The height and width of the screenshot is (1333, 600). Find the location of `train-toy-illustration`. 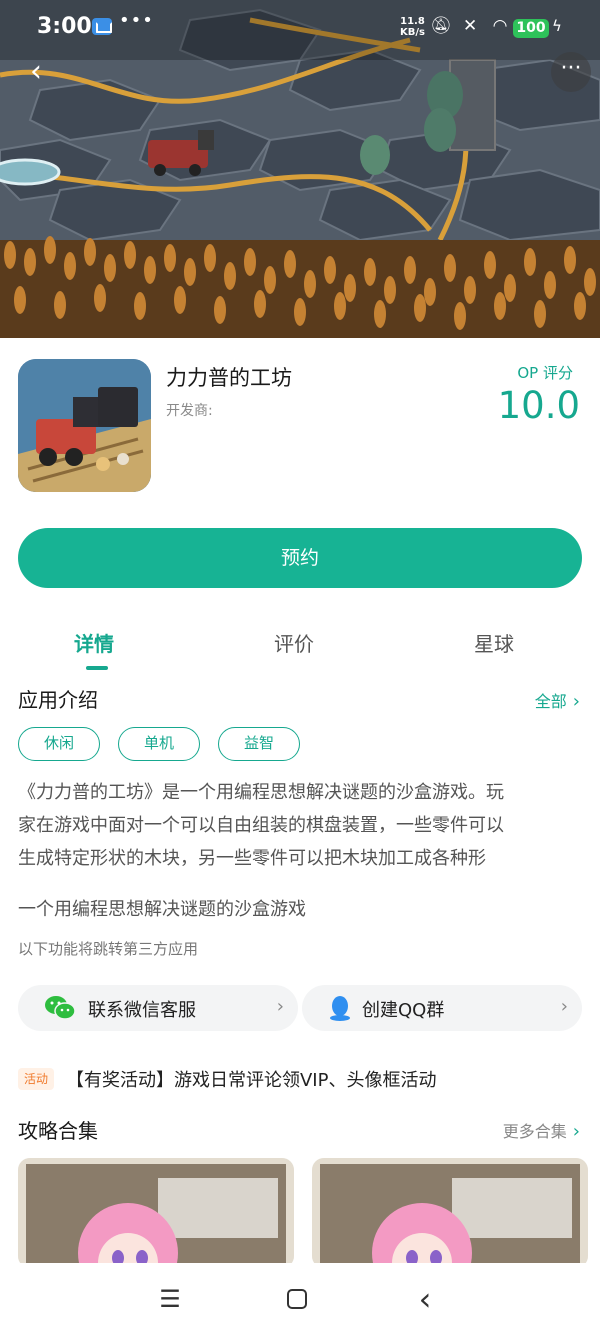

train-toy-illustration is located at coordinates (84, 425).